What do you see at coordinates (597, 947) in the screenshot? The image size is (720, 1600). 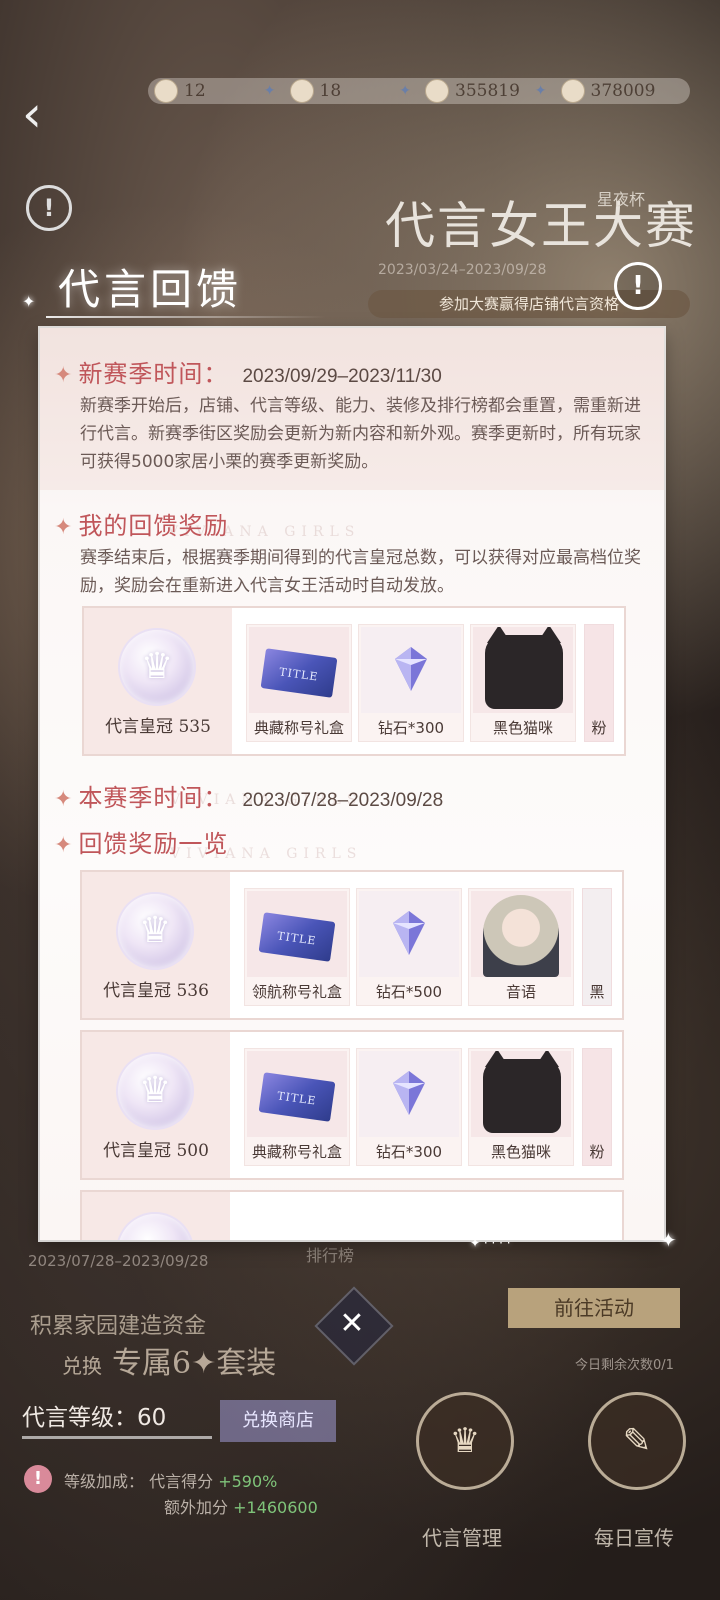 I see `reward-item-partial: 黑` at bounding box center [597, 947].